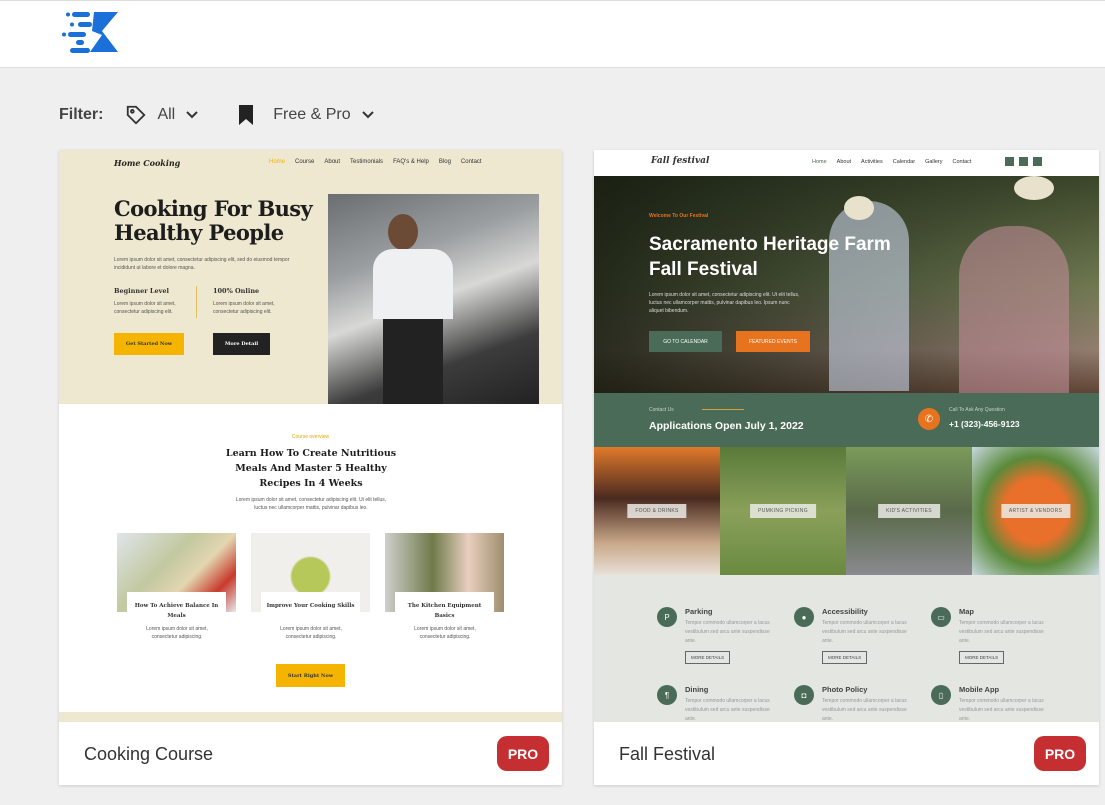  I want to click on start-right-now-button: Start Right Now, so click(310, 675).